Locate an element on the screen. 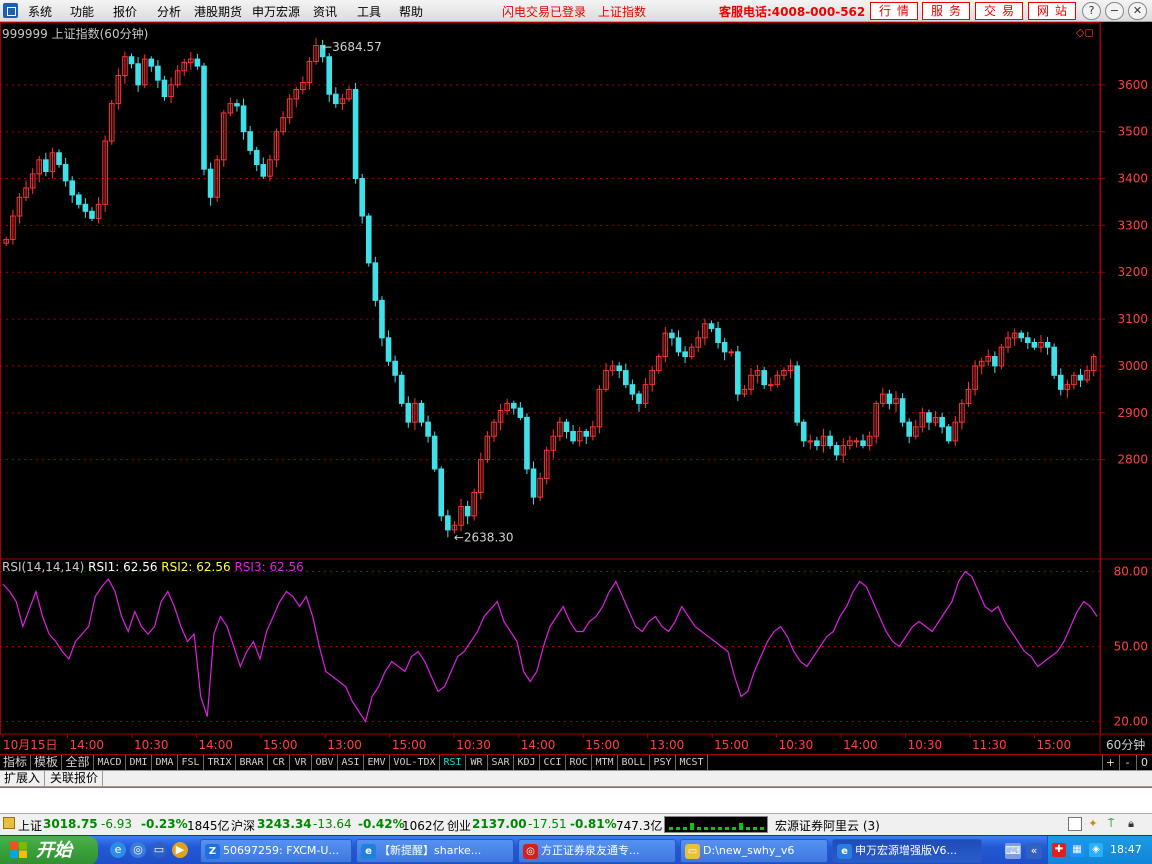  task-folder: ▭ D:\new_swhy_v6 is located at coordinates (754, 851).